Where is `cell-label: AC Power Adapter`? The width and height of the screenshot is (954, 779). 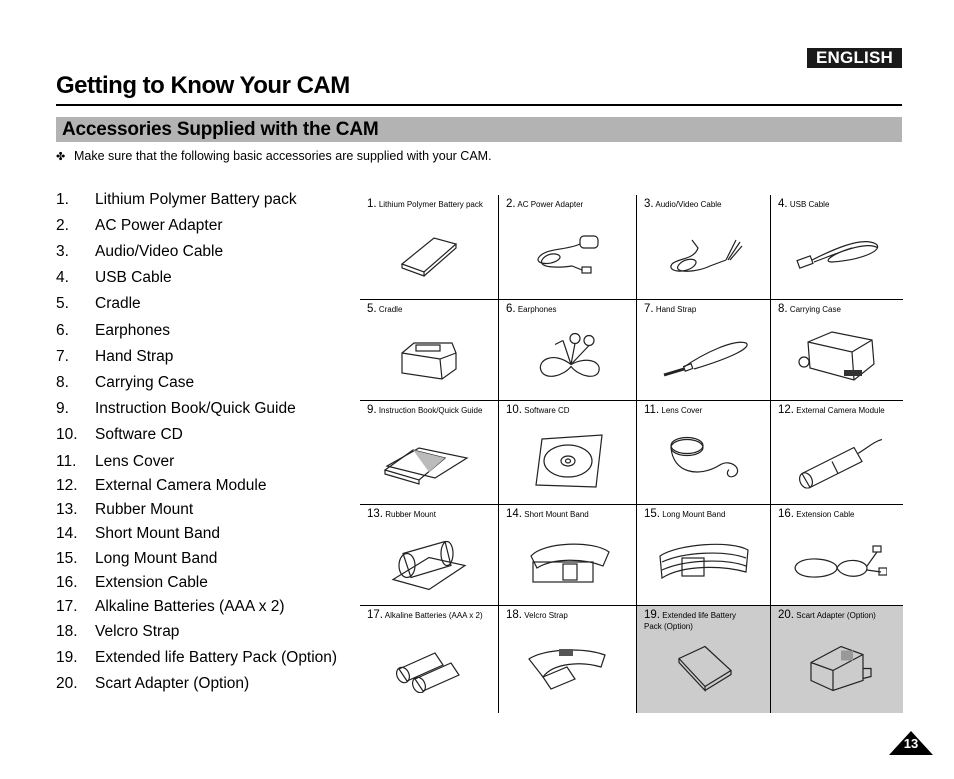
cell-label: AC Power Adapter is located at coordinates (550, 204).